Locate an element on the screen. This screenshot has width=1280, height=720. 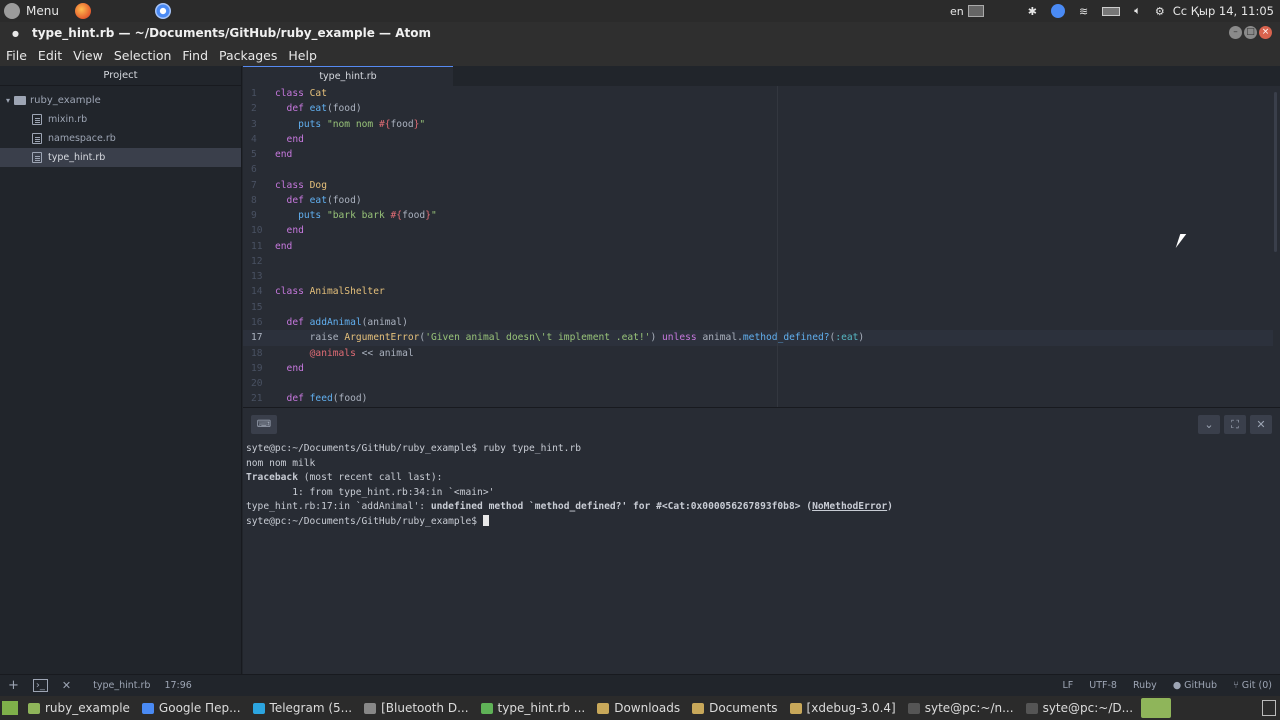
editor-scrollbar is located at coordinates (1275, 172).